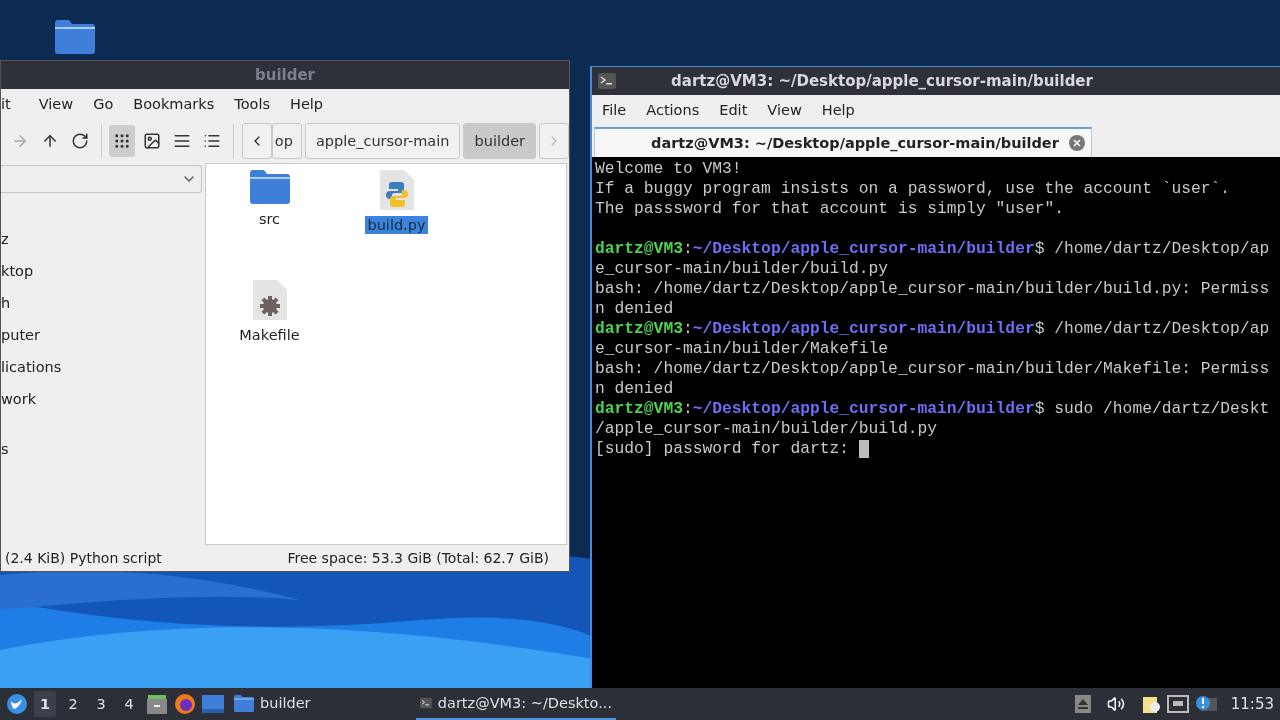 The width and height of the screenshot is (1280, 720). What do you see at coordinates (843, 142) in the screenshot?
I see `terminal-tab: dartz@VM3: ~/Desktop/apple_cursor-main/builder` at bounding box center [843, 142].